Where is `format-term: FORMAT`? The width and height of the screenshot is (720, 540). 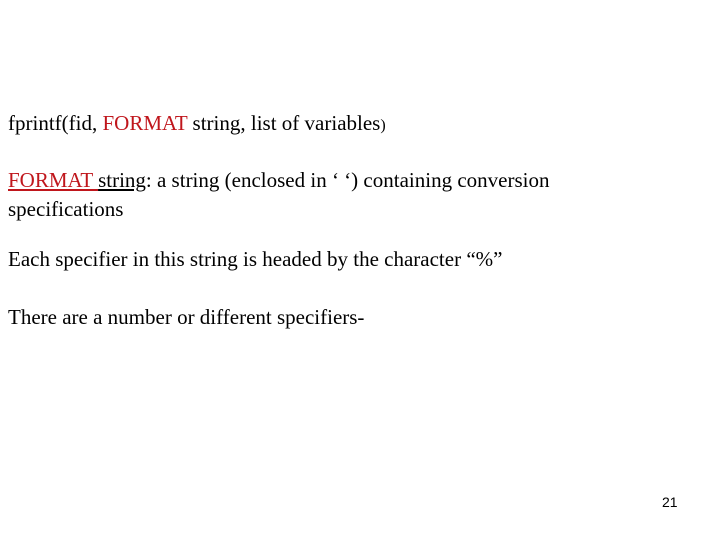 format-term: FORMAT is located at coordinates (53, 180).